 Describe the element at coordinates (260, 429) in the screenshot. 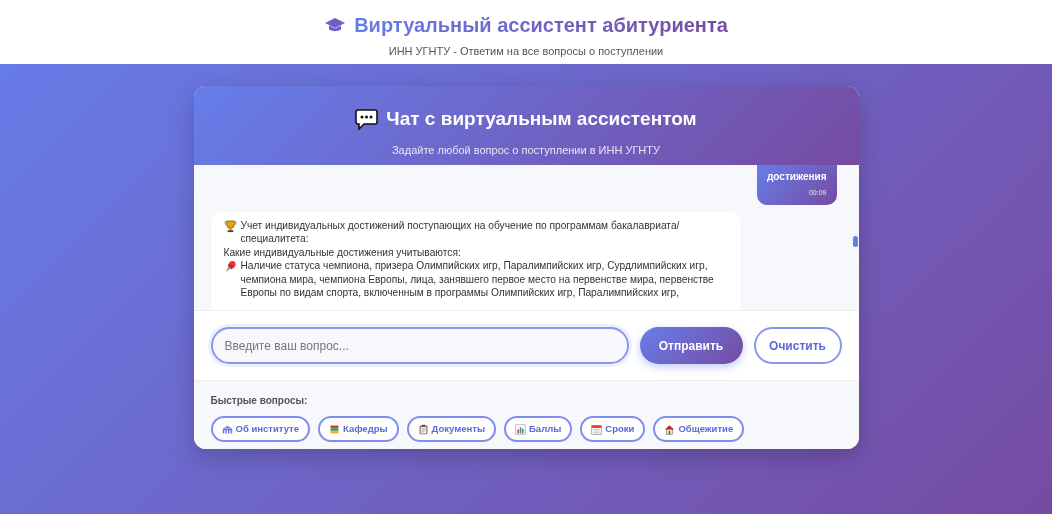

I see `quick-question-button: Об институте` at that location.